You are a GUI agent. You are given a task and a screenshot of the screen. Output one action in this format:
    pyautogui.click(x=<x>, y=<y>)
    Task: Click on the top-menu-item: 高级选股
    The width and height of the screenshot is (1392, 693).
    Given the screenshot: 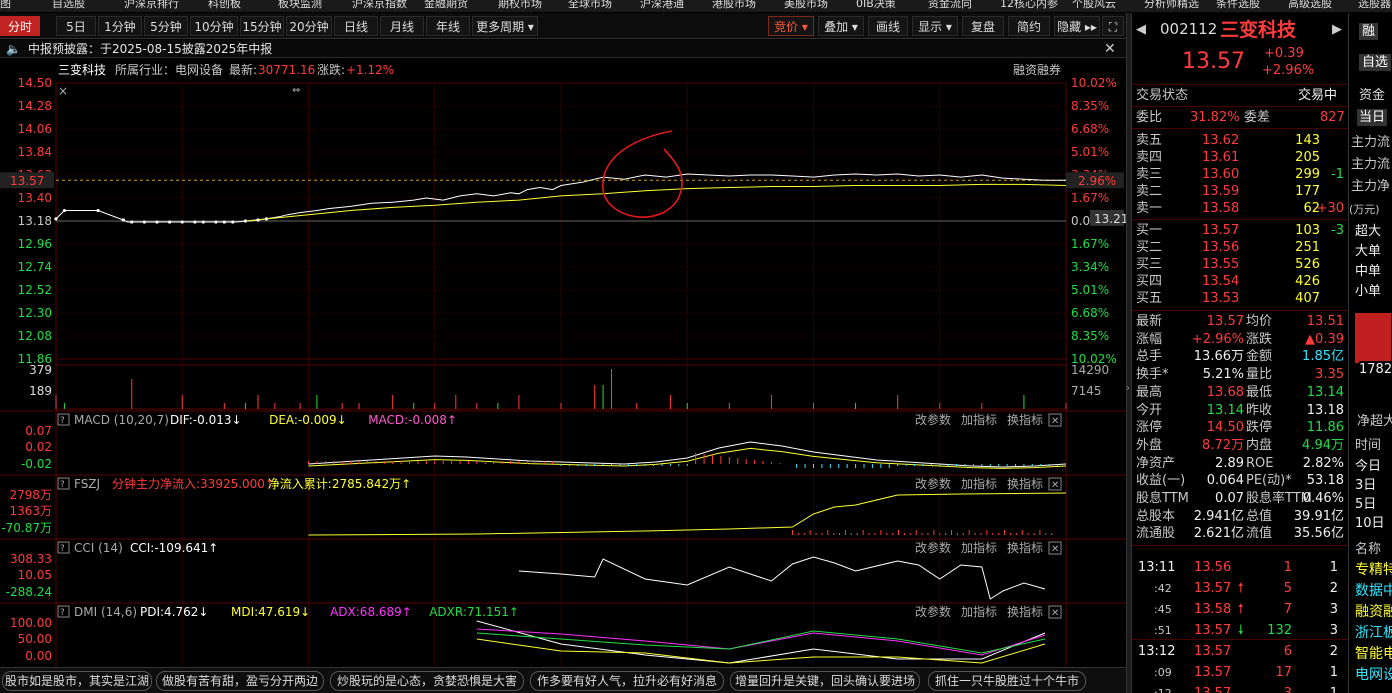 What is the action you would take?
    pyautogui.click(x=1310, y=5)
    